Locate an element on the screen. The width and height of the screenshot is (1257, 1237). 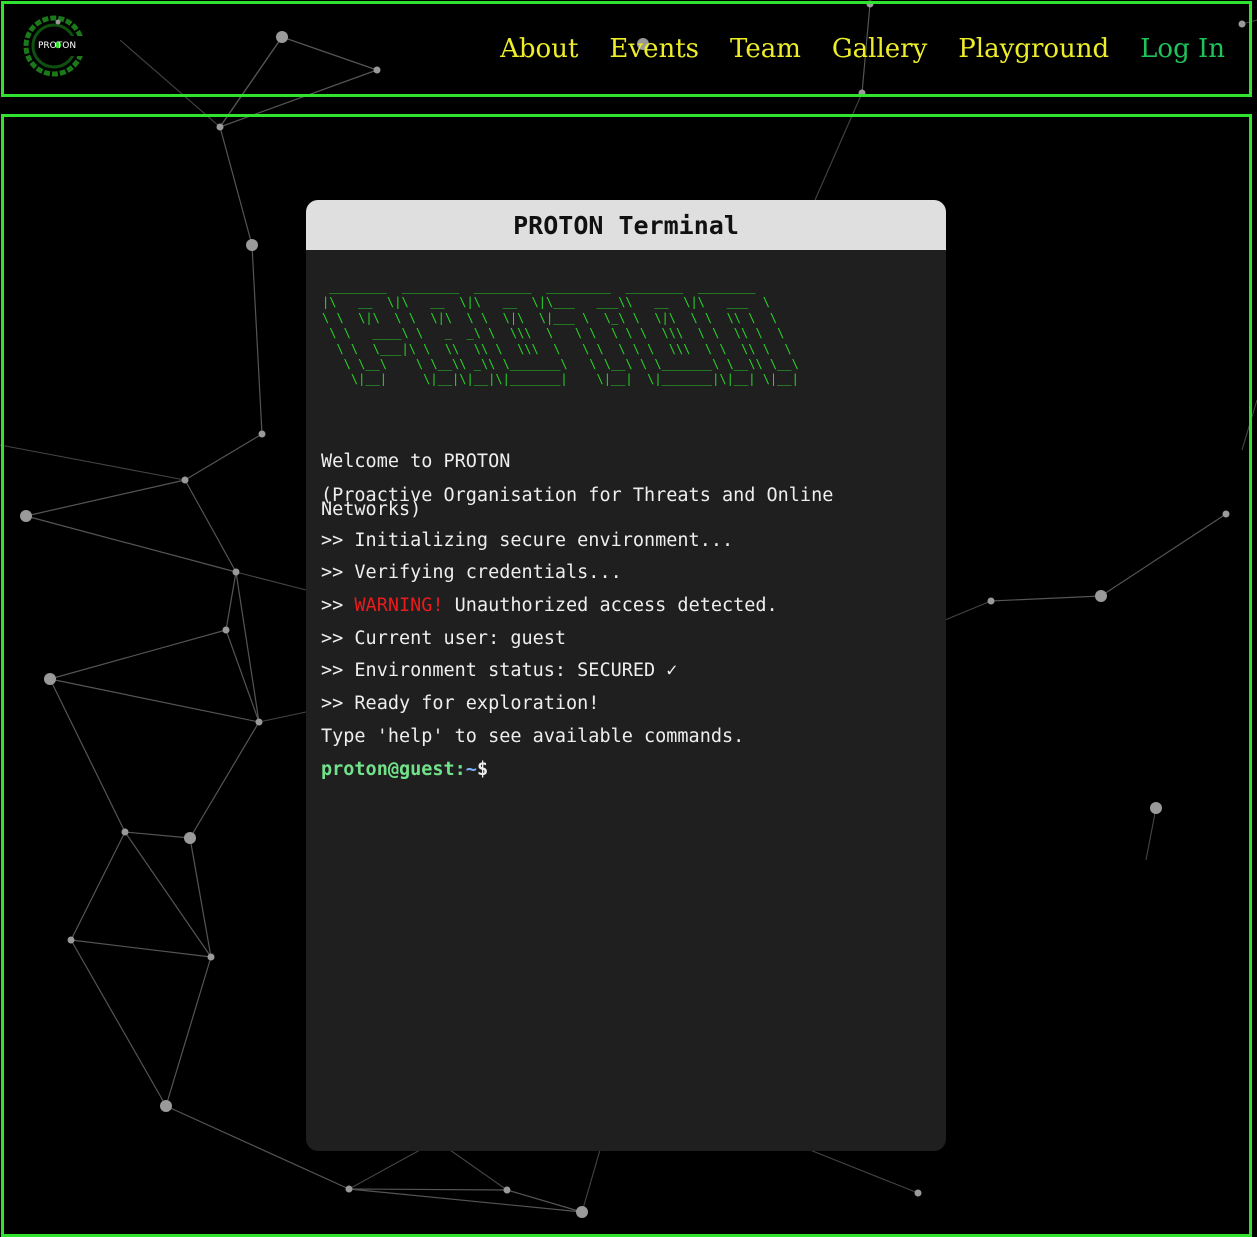
proton-logo: PROTON is located at coordinates (54, 46).